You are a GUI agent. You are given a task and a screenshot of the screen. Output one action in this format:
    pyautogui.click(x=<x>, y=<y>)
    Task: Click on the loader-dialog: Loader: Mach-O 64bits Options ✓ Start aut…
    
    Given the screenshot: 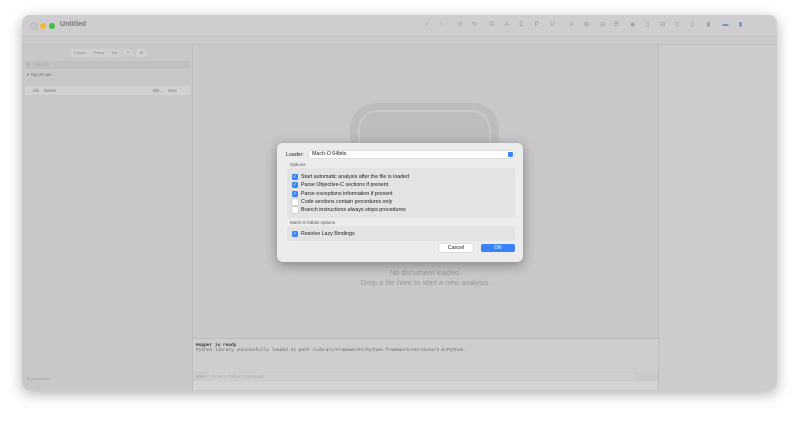 What is the action you would take?
    pyautogui.click(x=400, y=202)
    